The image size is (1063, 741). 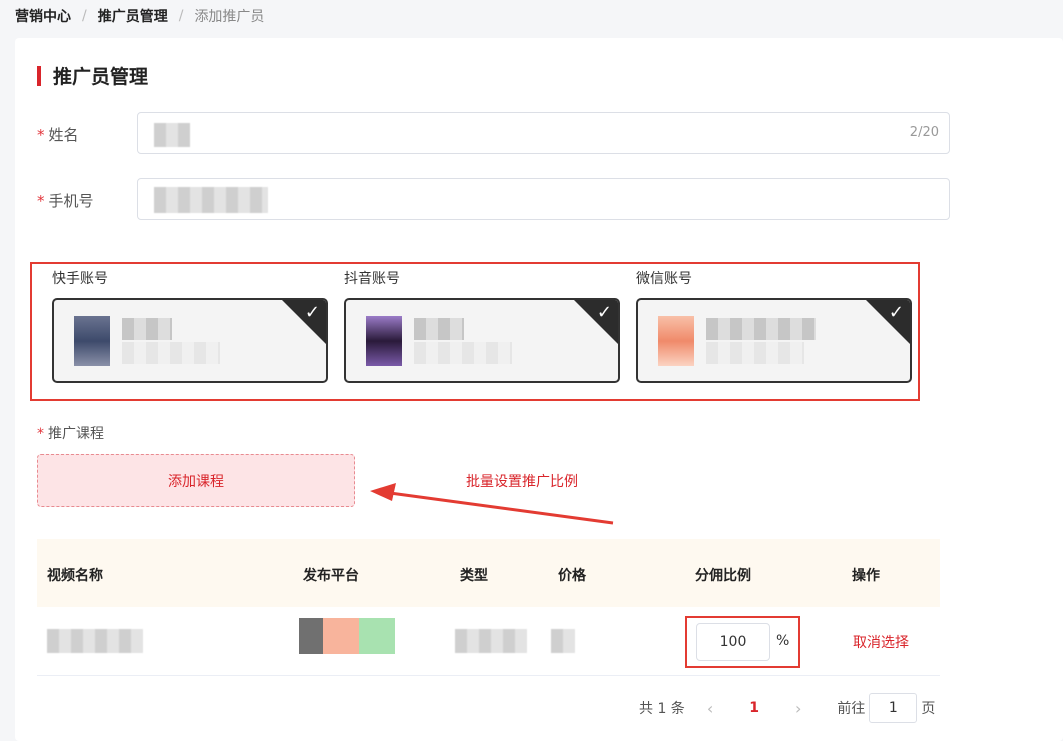 I want to click on douyin-account-label: 抖音账号, so click(x=372, y=279).